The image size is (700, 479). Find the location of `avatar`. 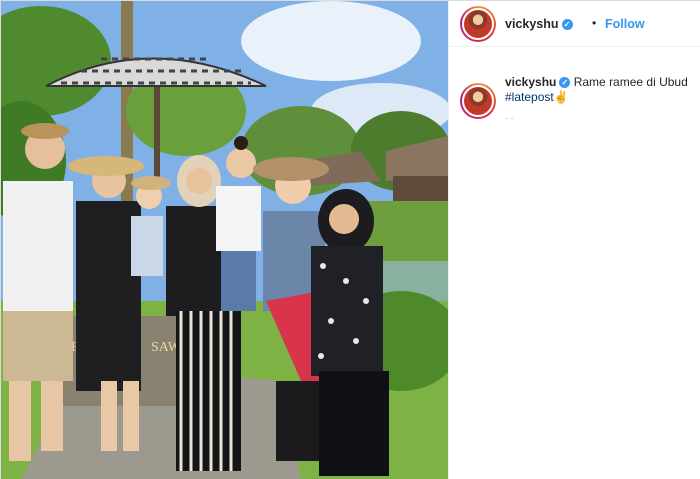

avatar is located at coordinates (478, 24).